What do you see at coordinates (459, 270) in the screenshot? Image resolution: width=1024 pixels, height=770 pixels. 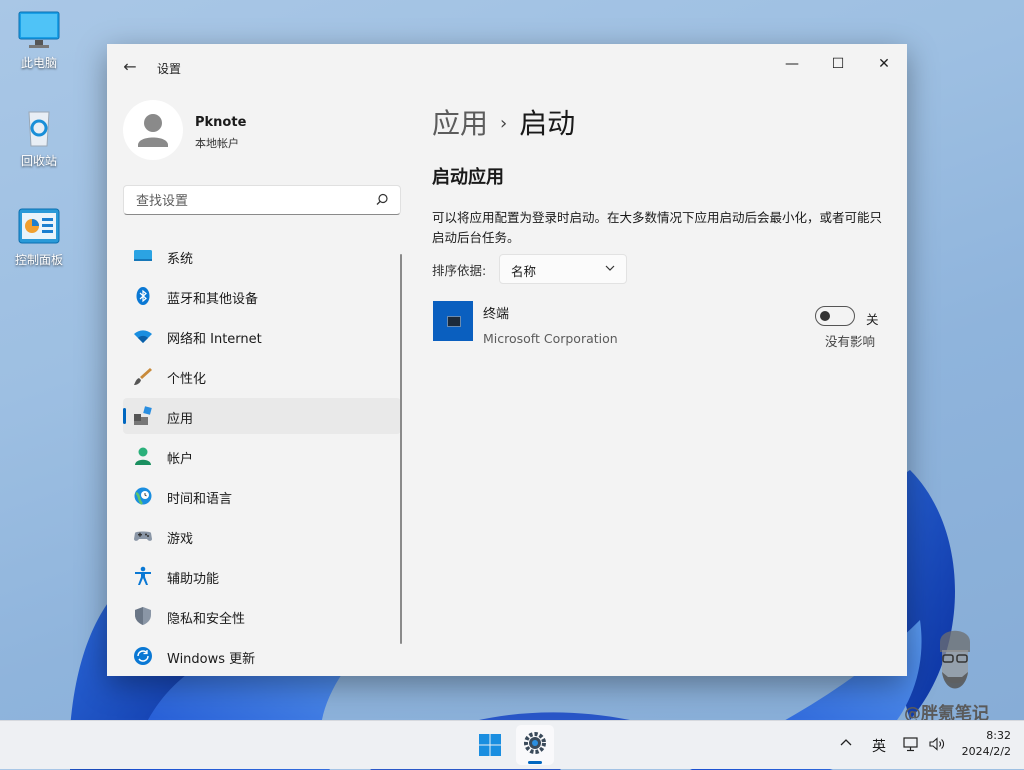 I see `sort-label: 排序依据:` at bounding box center [459, 270].